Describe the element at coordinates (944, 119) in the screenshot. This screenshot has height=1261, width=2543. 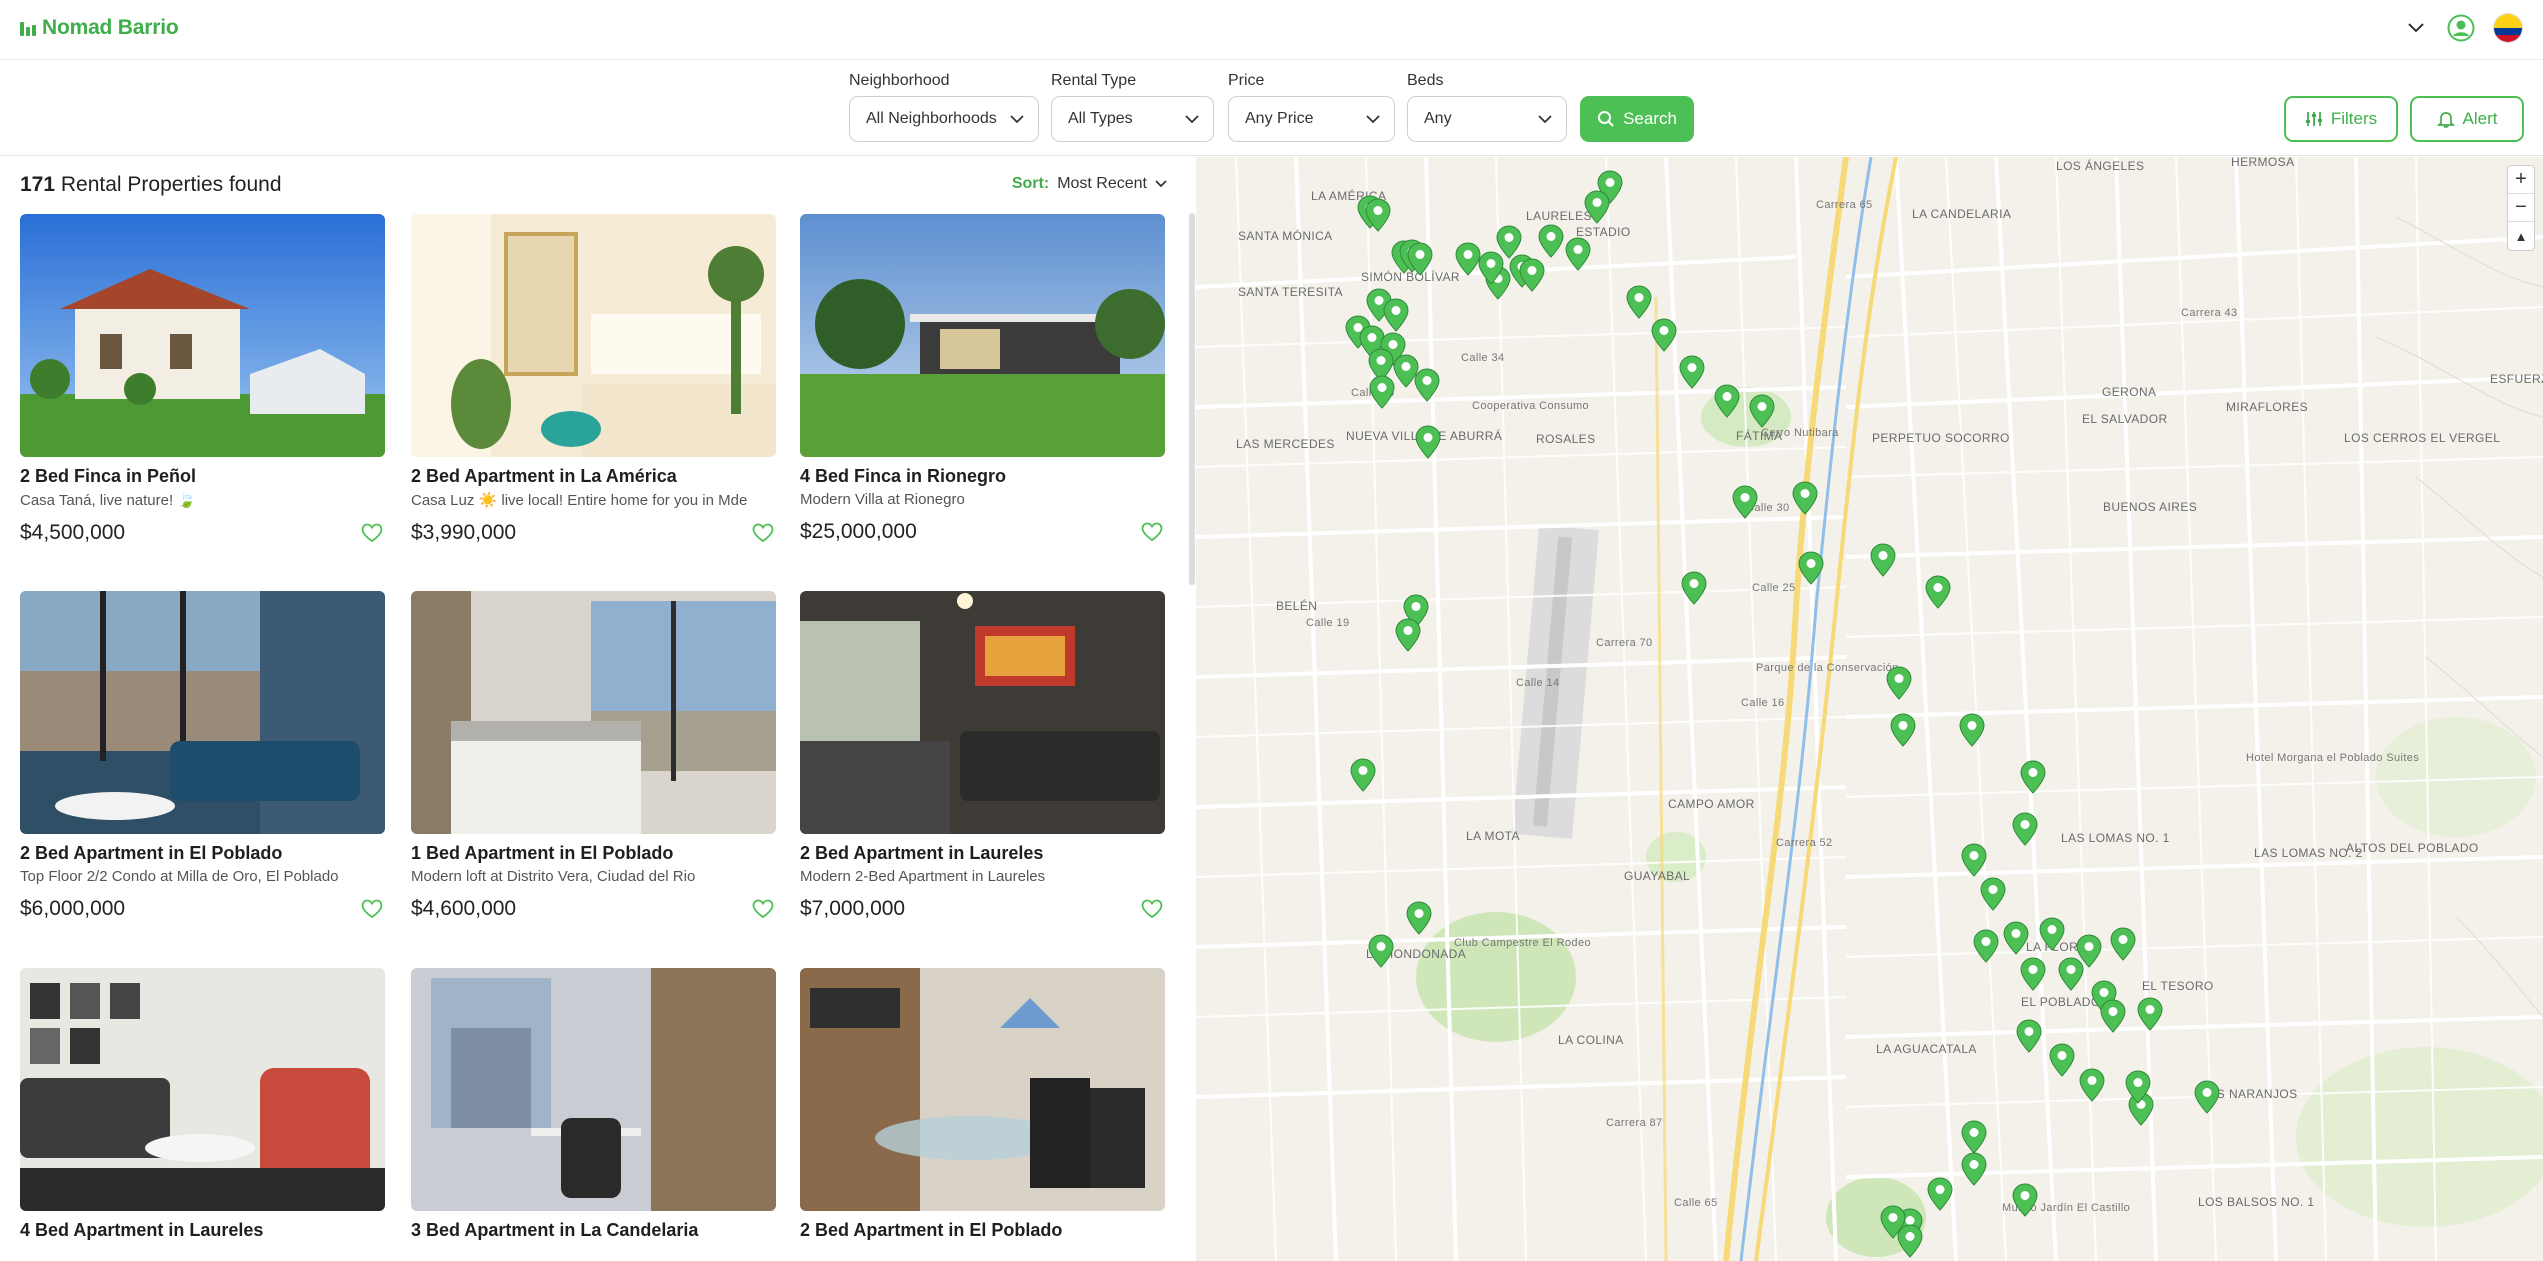
I see `neighborhood-select: All Neighborhoods` at that location.